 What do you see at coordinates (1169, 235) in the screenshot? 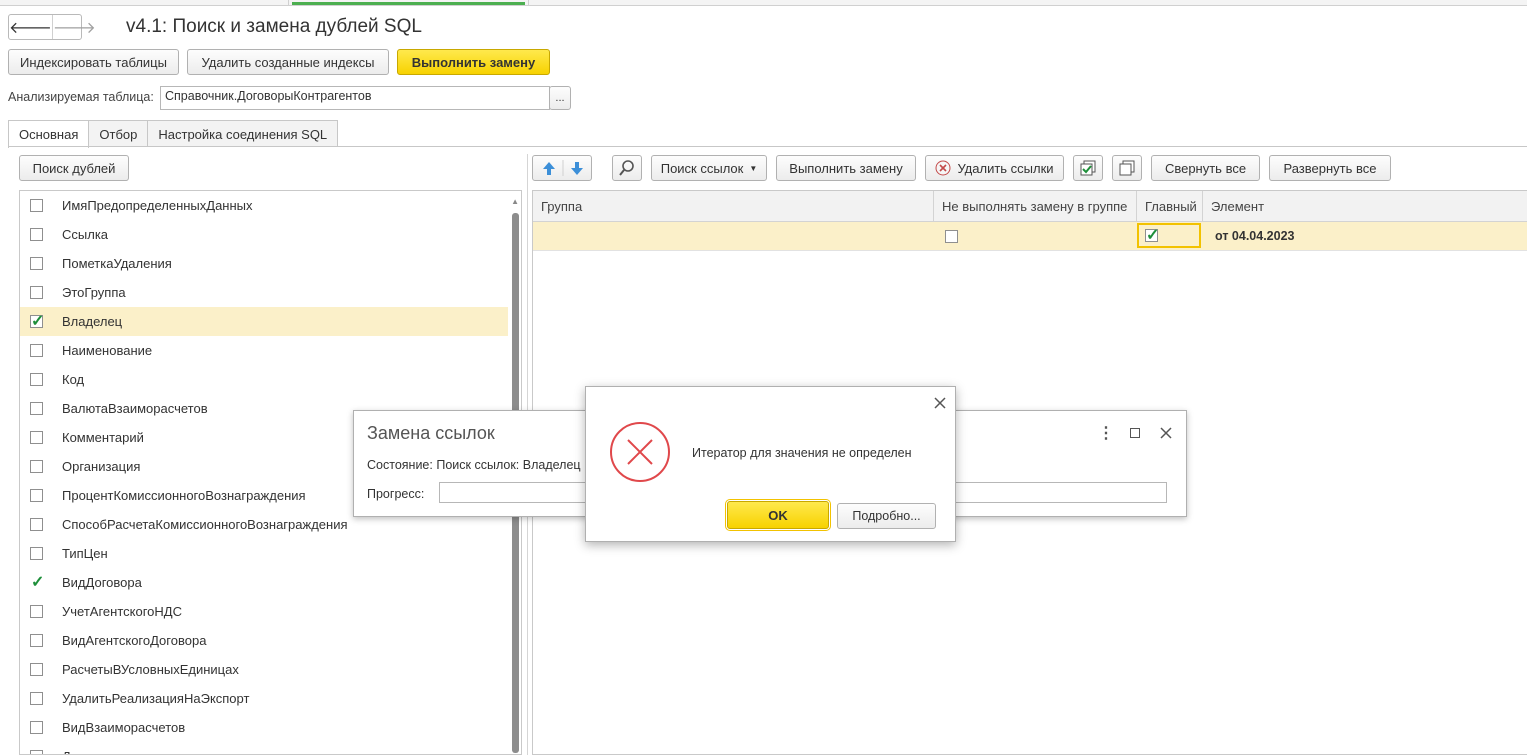
I see `main-cell: ✓` at bounding box center [1169, 235].